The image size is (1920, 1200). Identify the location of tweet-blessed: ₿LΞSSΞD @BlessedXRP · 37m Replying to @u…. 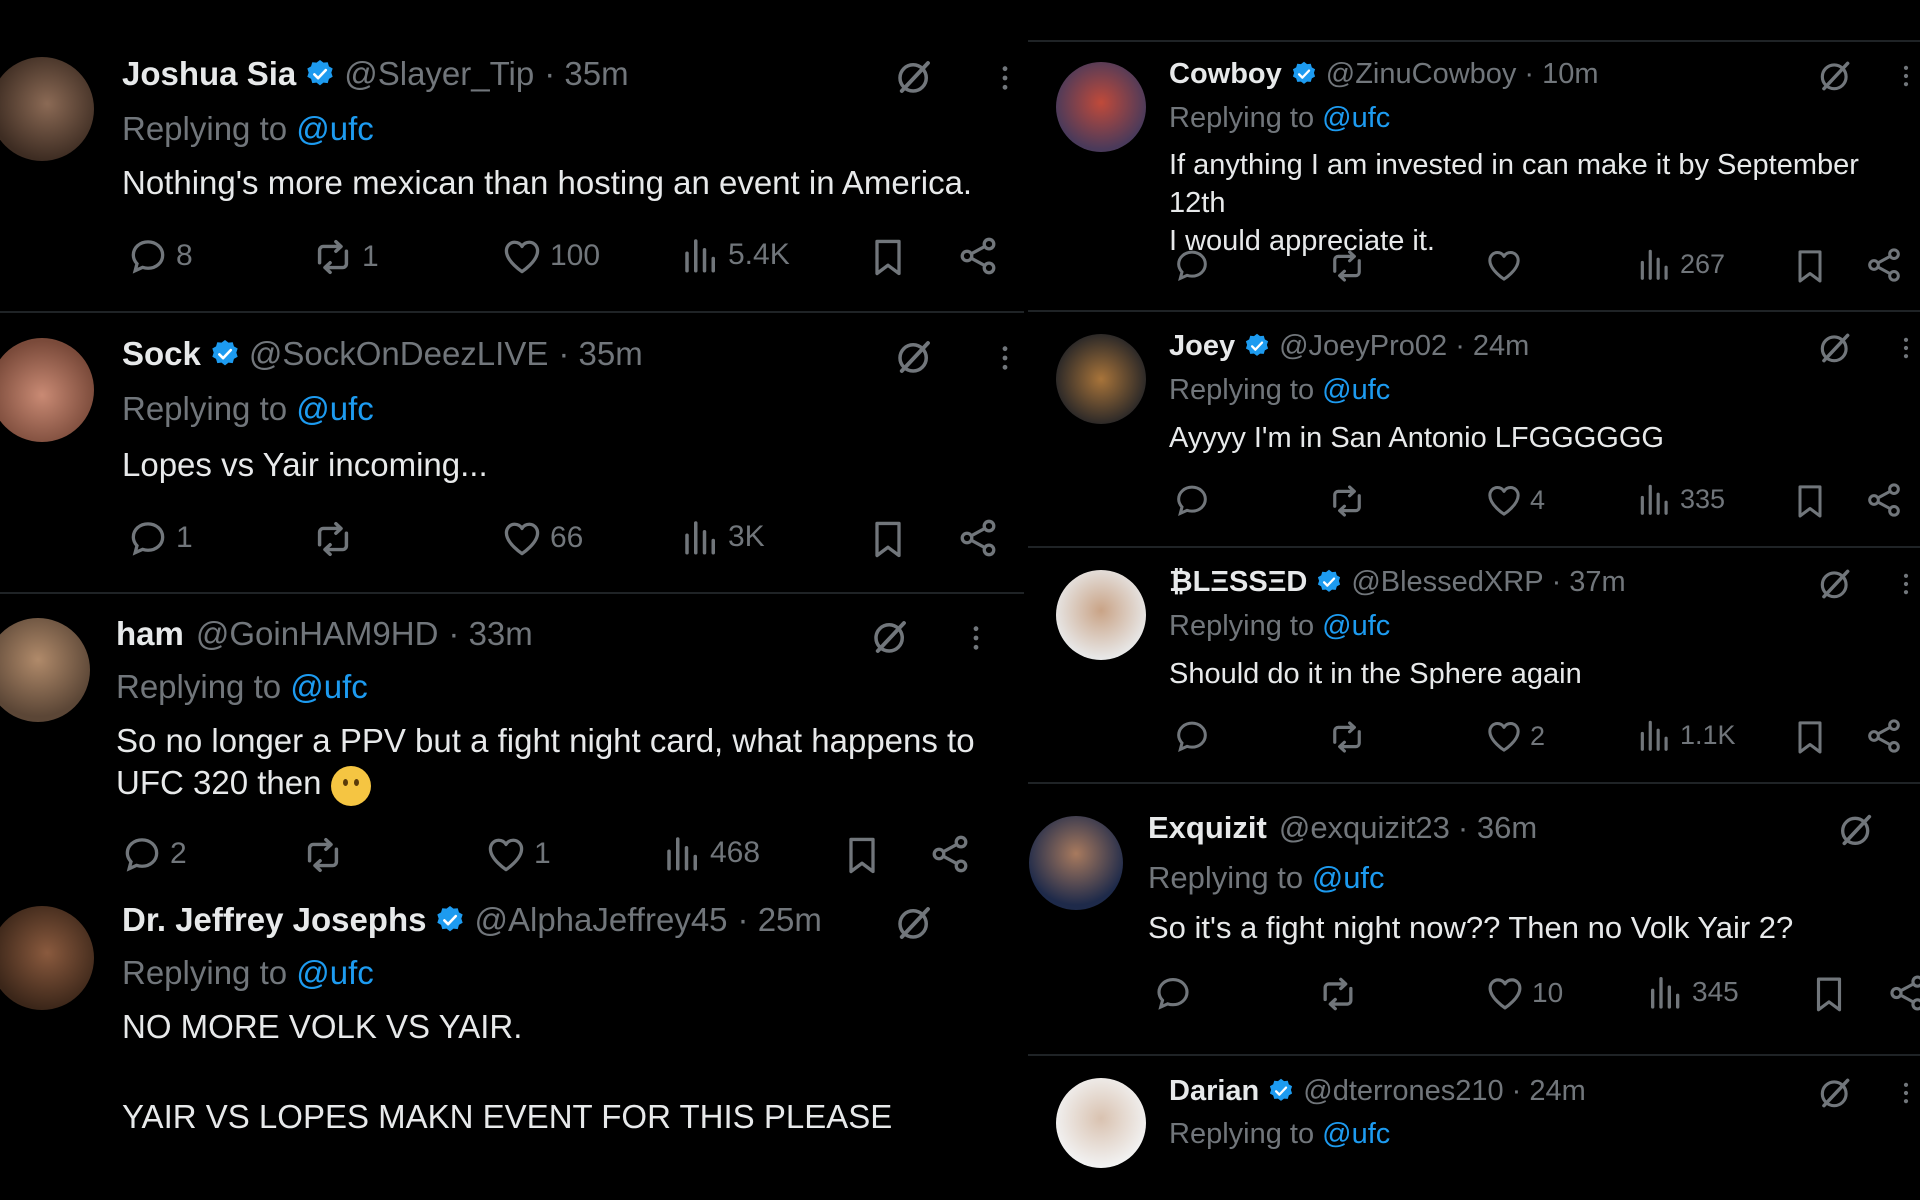
(1474, 665).